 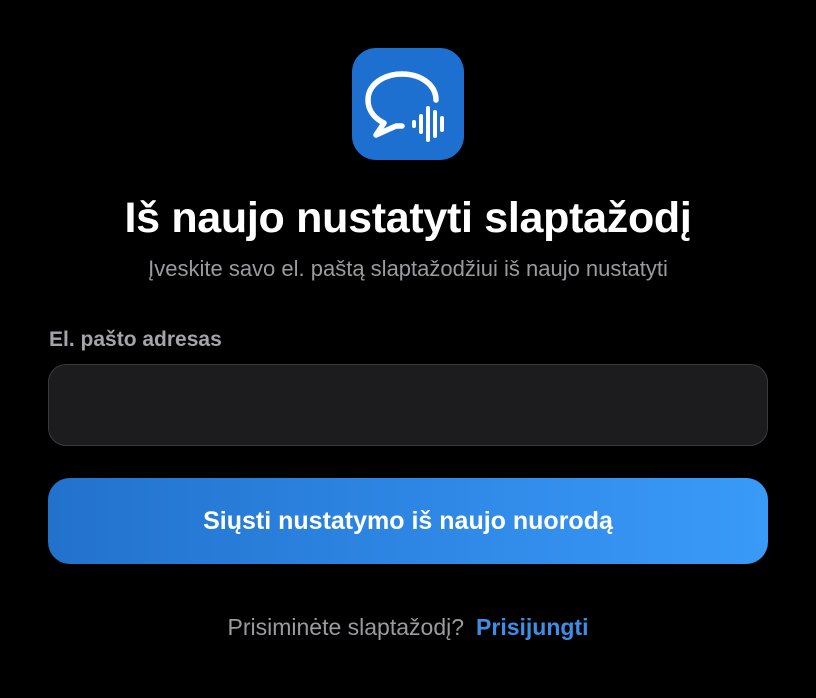 I want to click on app-logo, so click(x=408, y=104).